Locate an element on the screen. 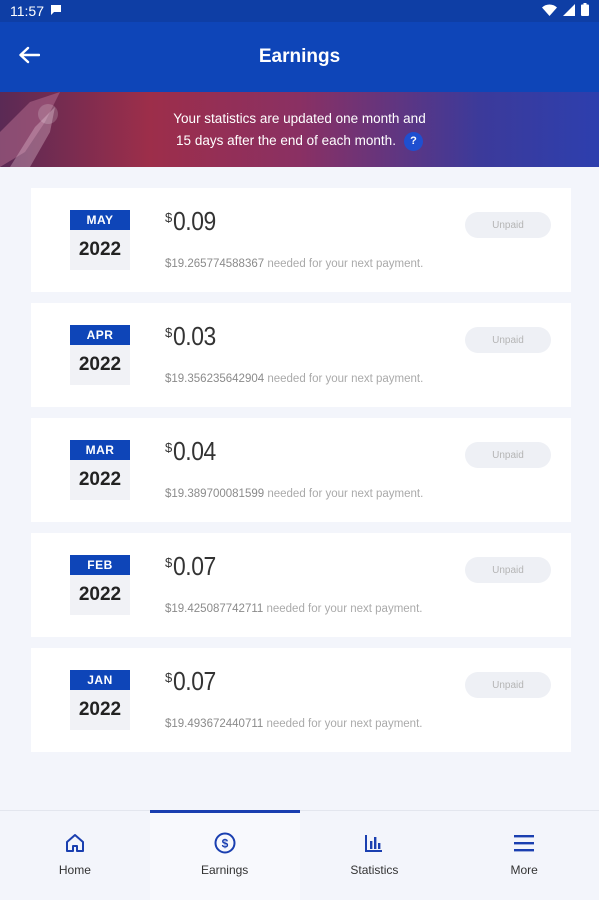  nav-item-statistics: Statistics is located at coordinates (375, 855).